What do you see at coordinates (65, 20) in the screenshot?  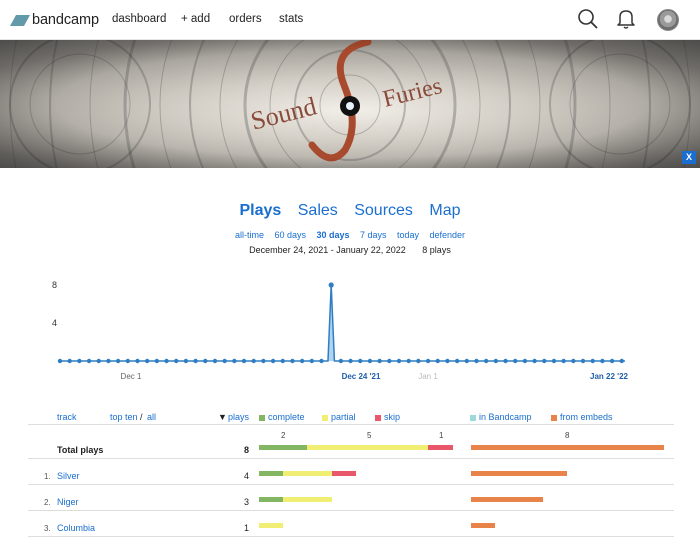 I see `logo-text: bandcamp` at bounding box center [65, 20].